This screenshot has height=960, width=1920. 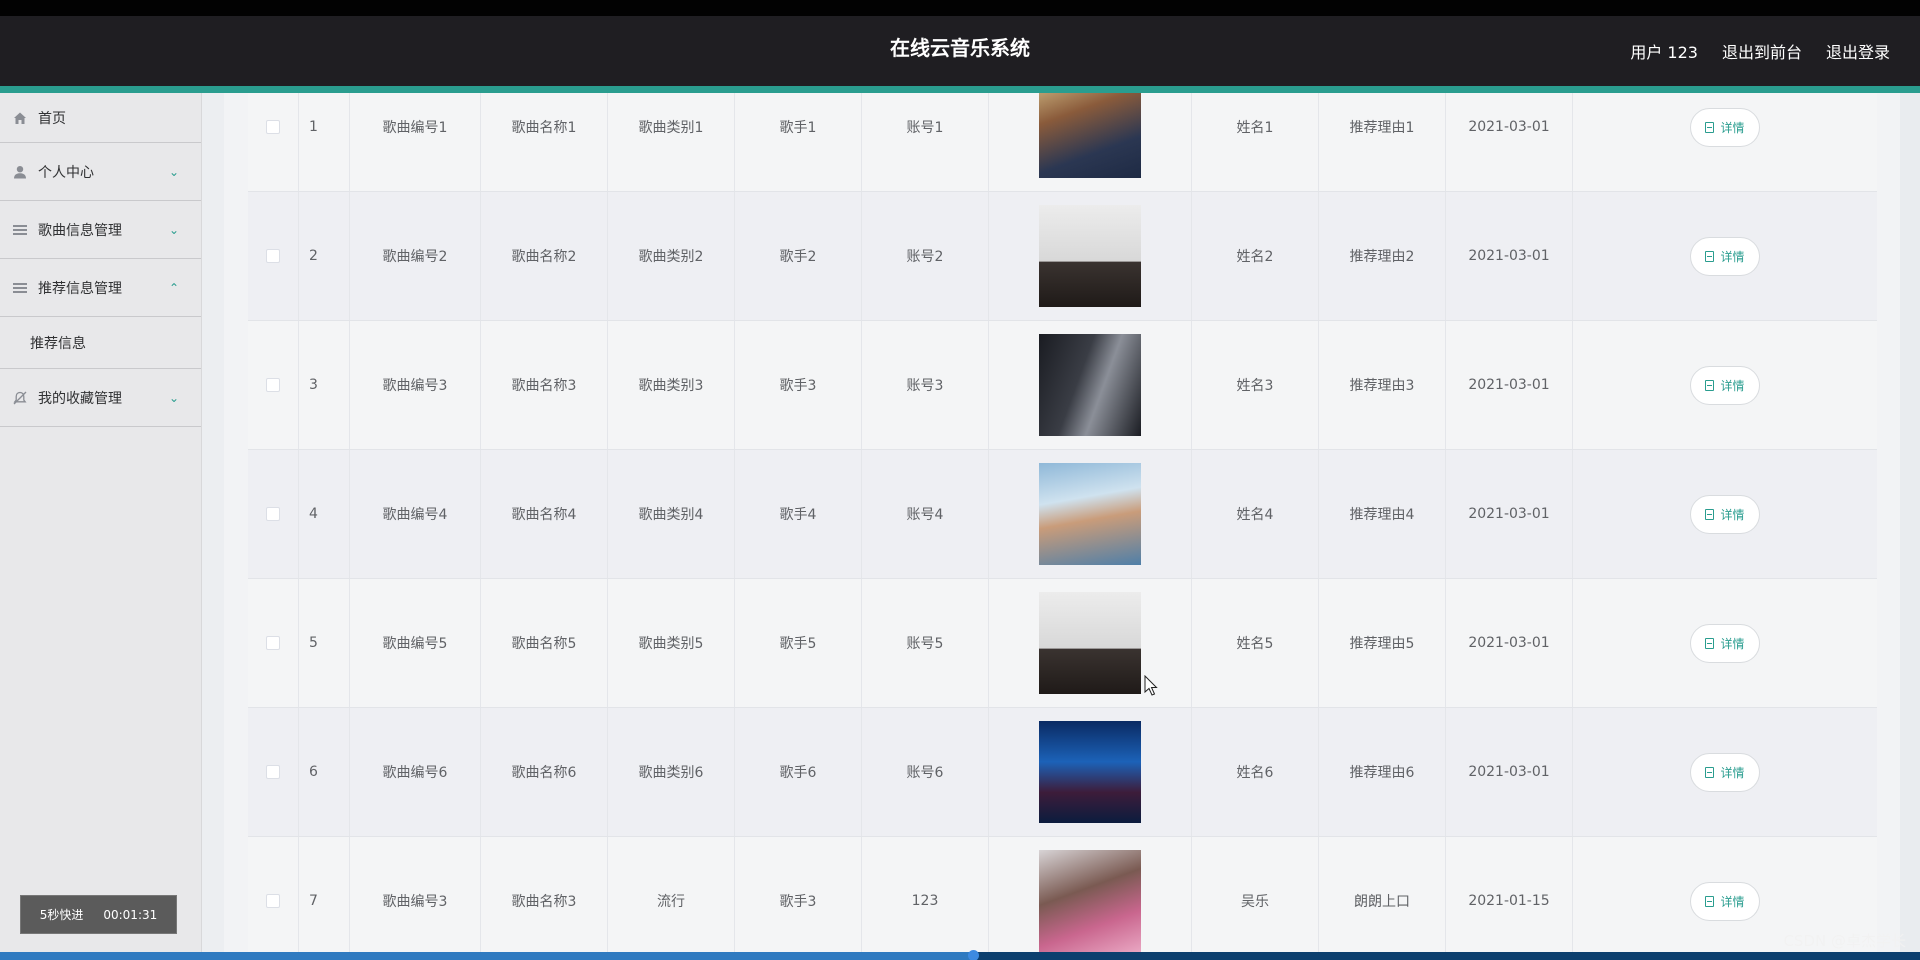 I want to click on chevron-down-icon: ⌄, so click(x=173, y=397).